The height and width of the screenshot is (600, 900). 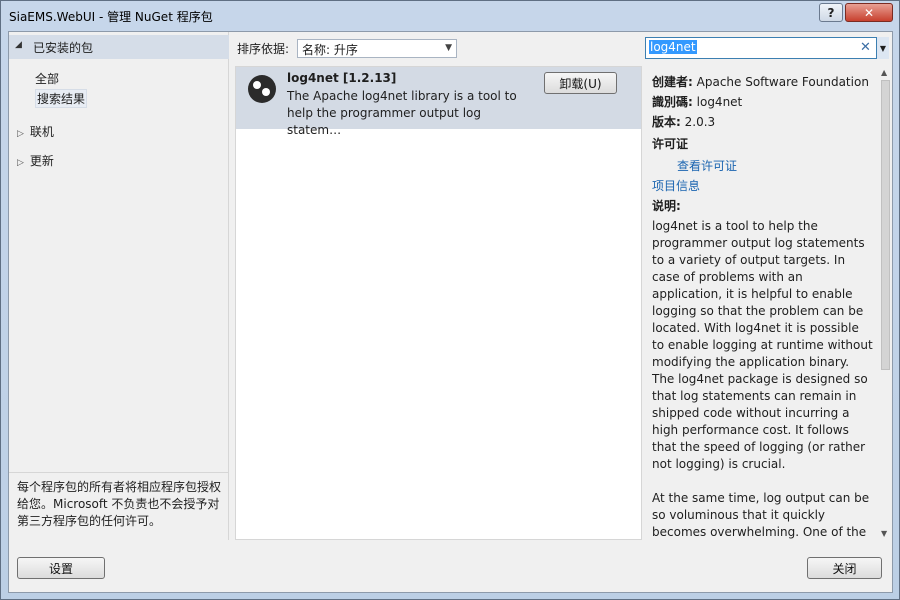 I want to click on expanded-triangle-icon: ◢, so click(x=18, y=45).